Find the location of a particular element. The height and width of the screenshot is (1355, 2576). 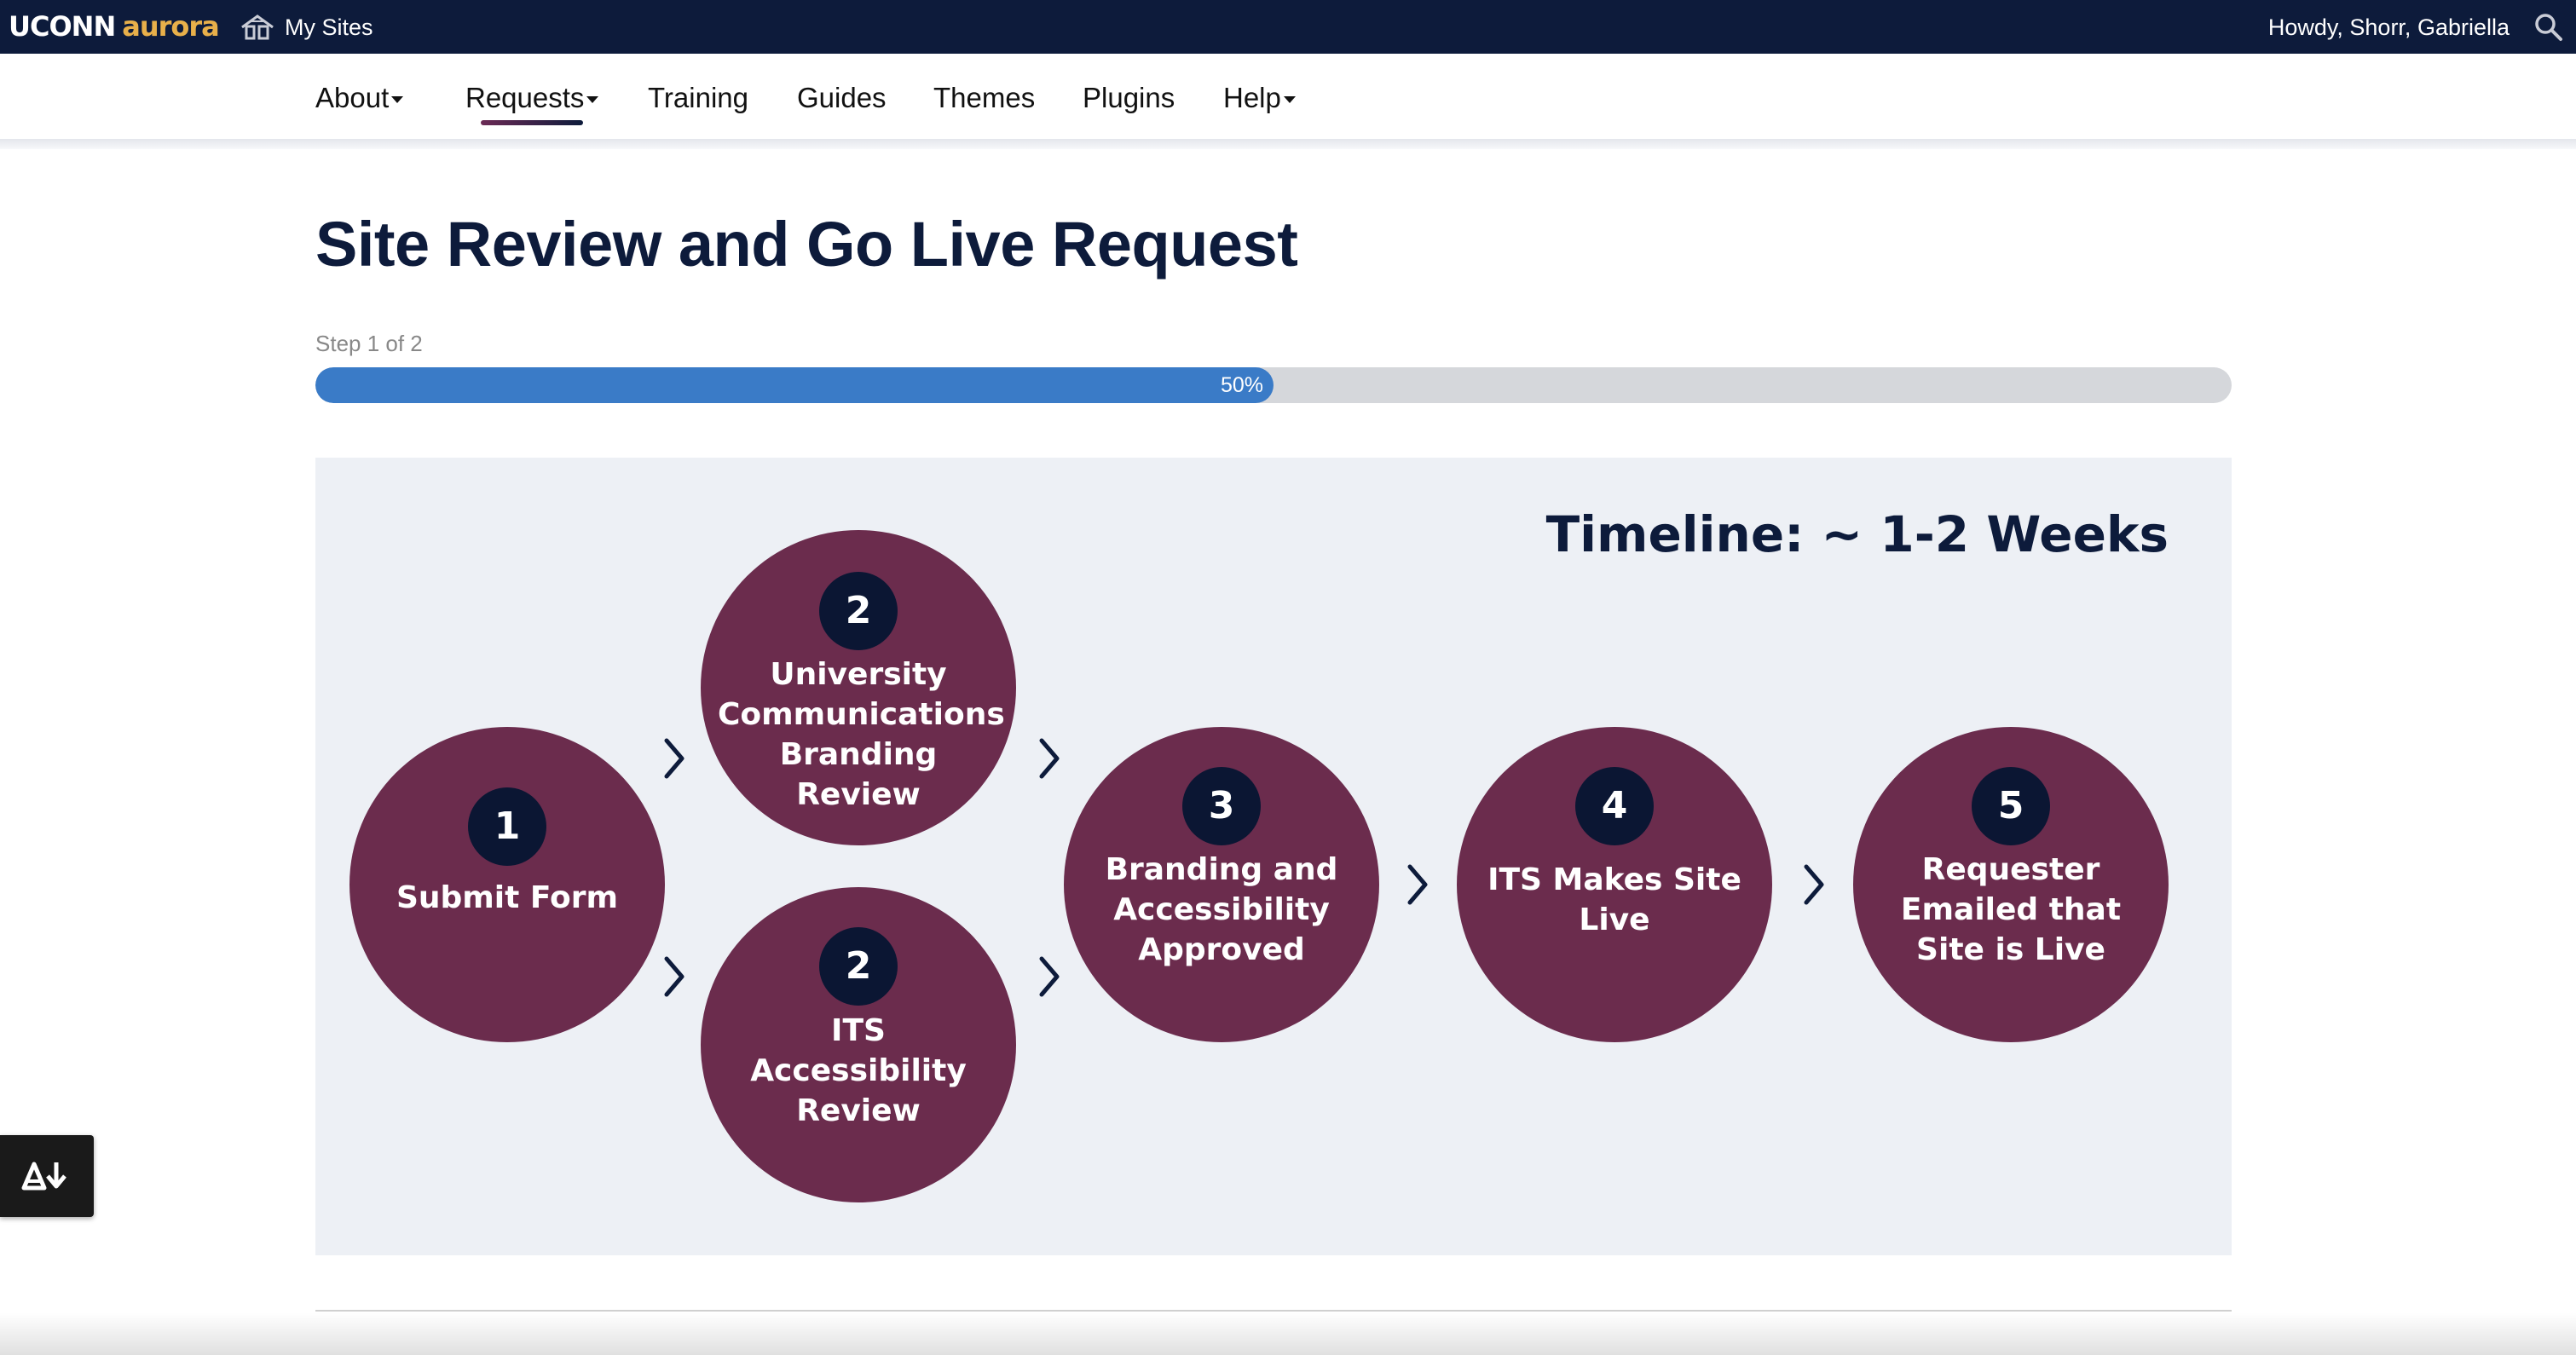

step-circle-site-live: 4 ITS Makes Site Live is located at coordinates (1614, 885).